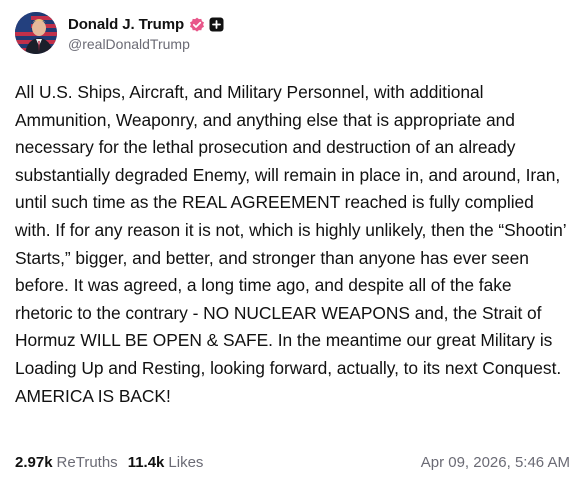 This screenshot has height=482, width=582. I want to click on post-timestamp: Apr 09, 2026, 5:46 AM, so click(495, 462).